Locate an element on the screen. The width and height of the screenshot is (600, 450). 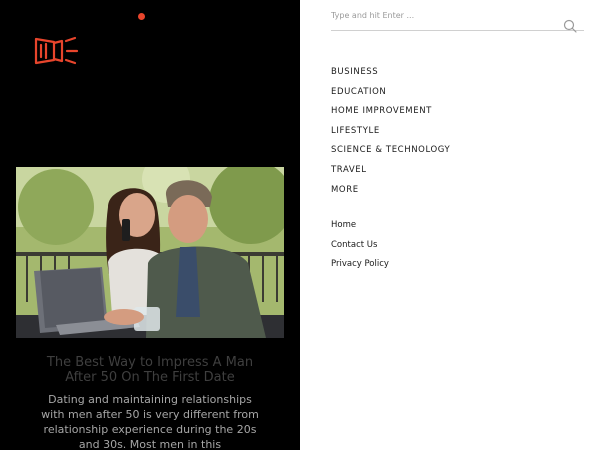
megaphone-logo-icon is located at coordinates (56, 50).